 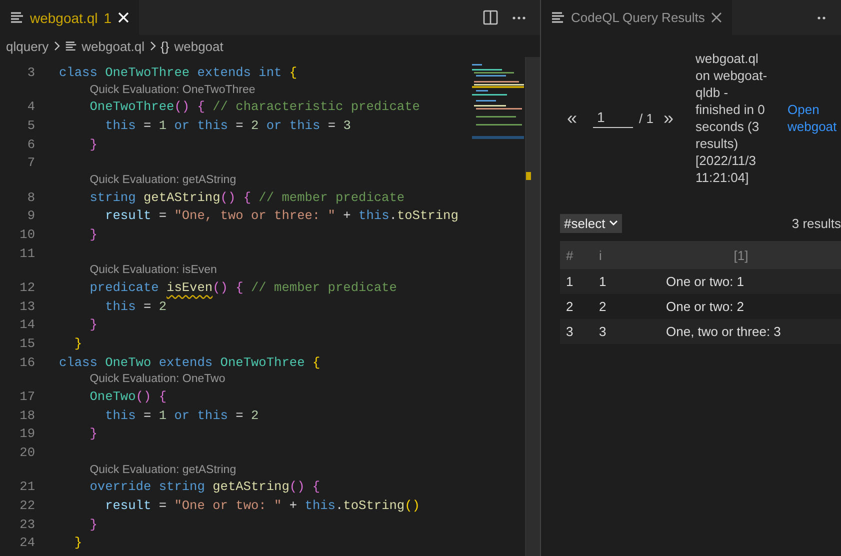 I want to click on problem-count: 1, so click(x=108, y=18).